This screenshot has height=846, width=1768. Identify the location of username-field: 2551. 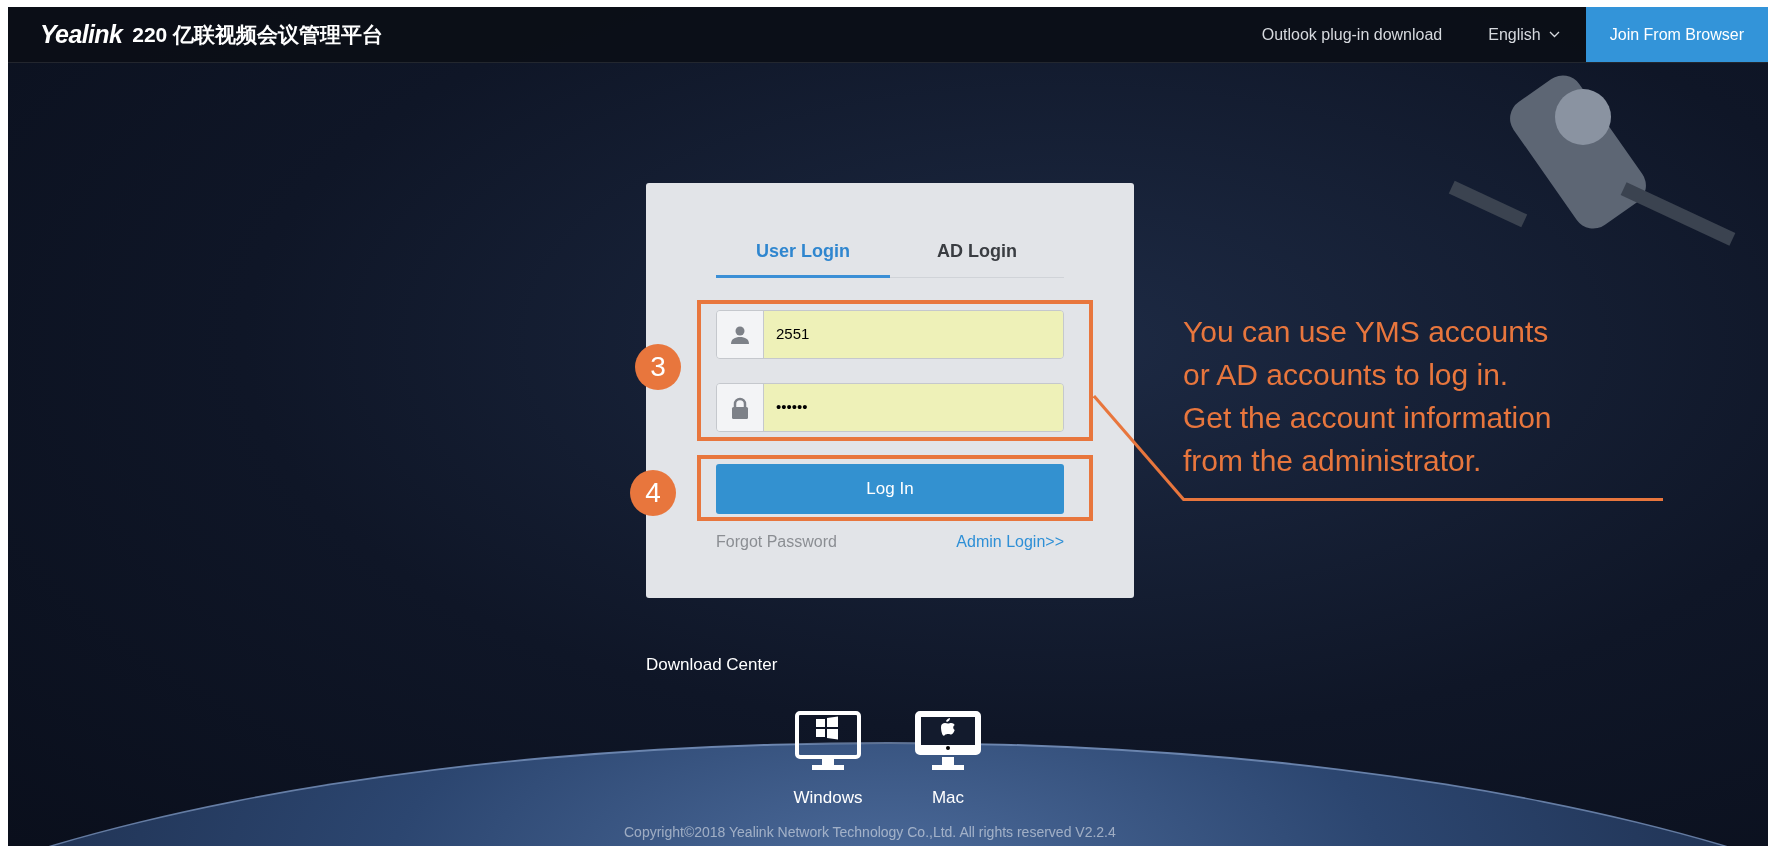
(890, 334).